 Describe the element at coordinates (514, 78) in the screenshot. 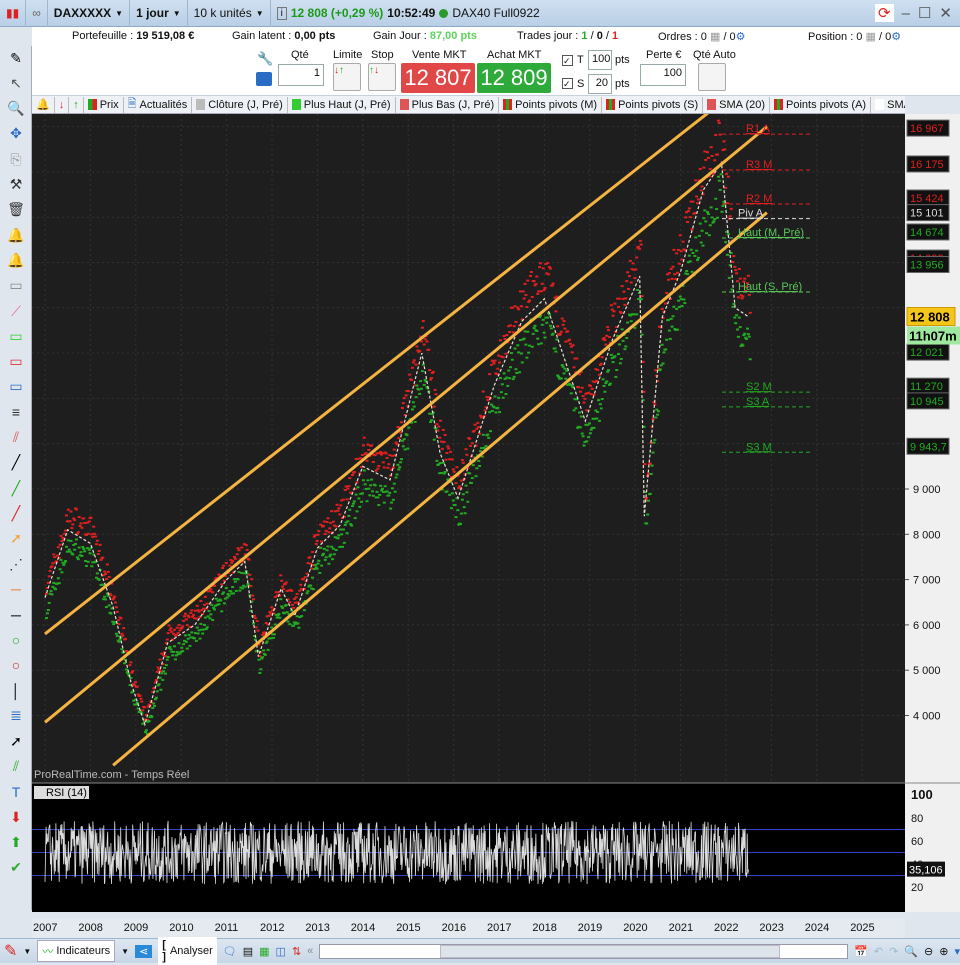

I see `buy-market-button: 12 809` at that location.